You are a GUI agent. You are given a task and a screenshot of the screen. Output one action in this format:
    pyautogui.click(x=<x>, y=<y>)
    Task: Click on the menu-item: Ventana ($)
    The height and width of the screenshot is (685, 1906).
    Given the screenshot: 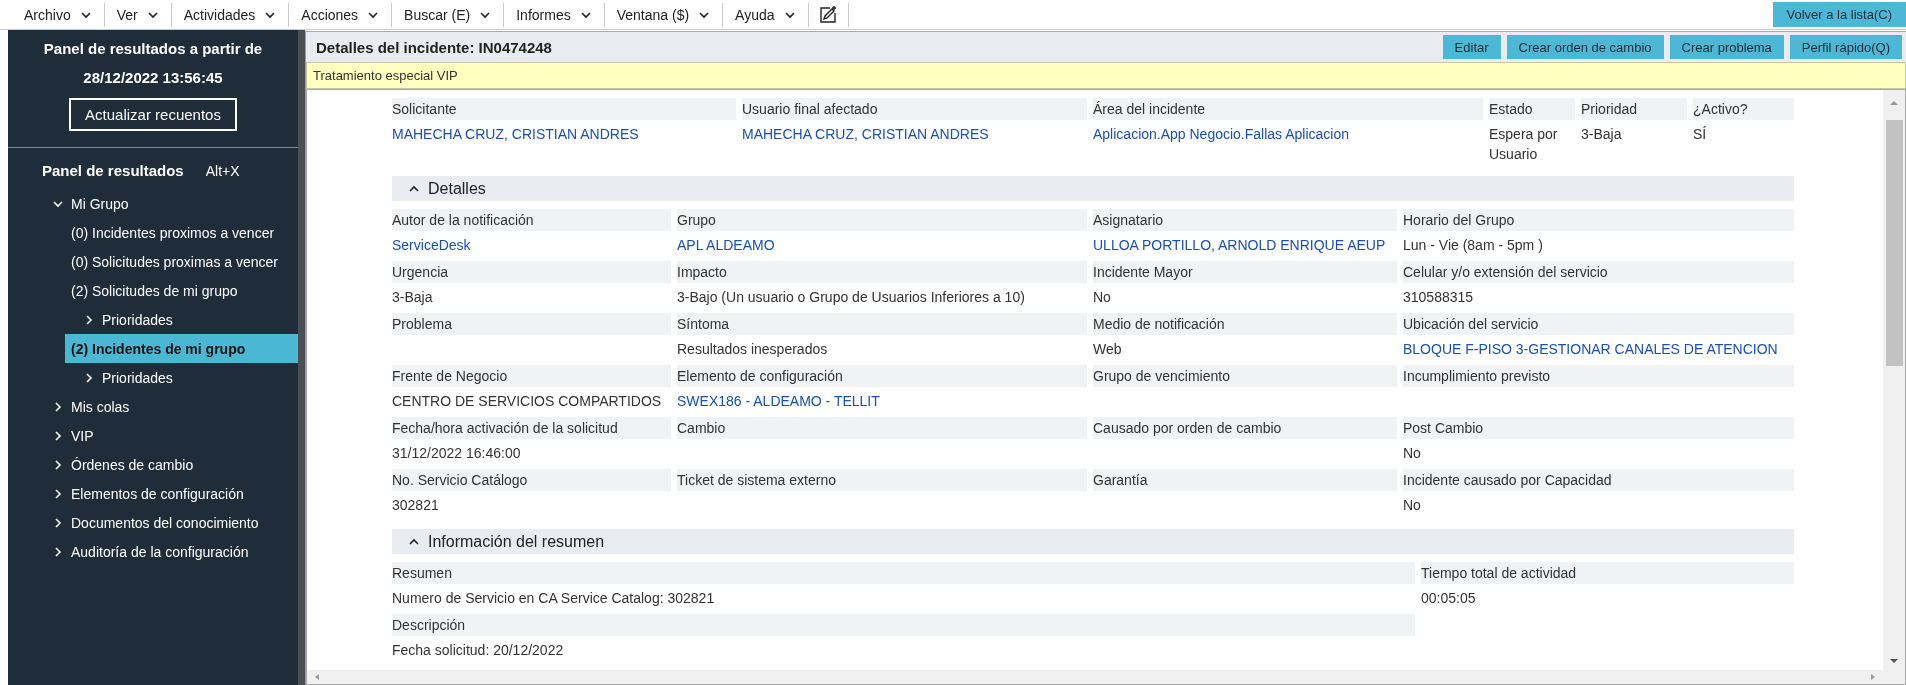 What is the action you would take?
    pyautogui.click(x=664, y=14)
    